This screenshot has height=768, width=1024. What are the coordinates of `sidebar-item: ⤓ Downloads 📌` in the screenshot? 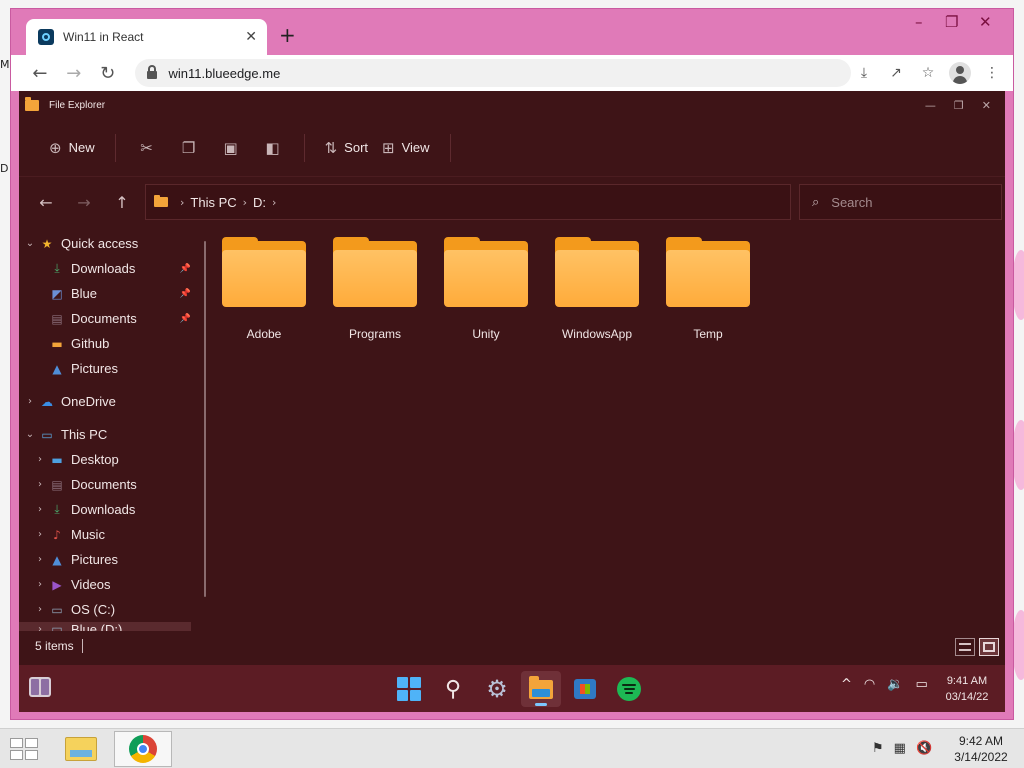 It's located at (105, 268).